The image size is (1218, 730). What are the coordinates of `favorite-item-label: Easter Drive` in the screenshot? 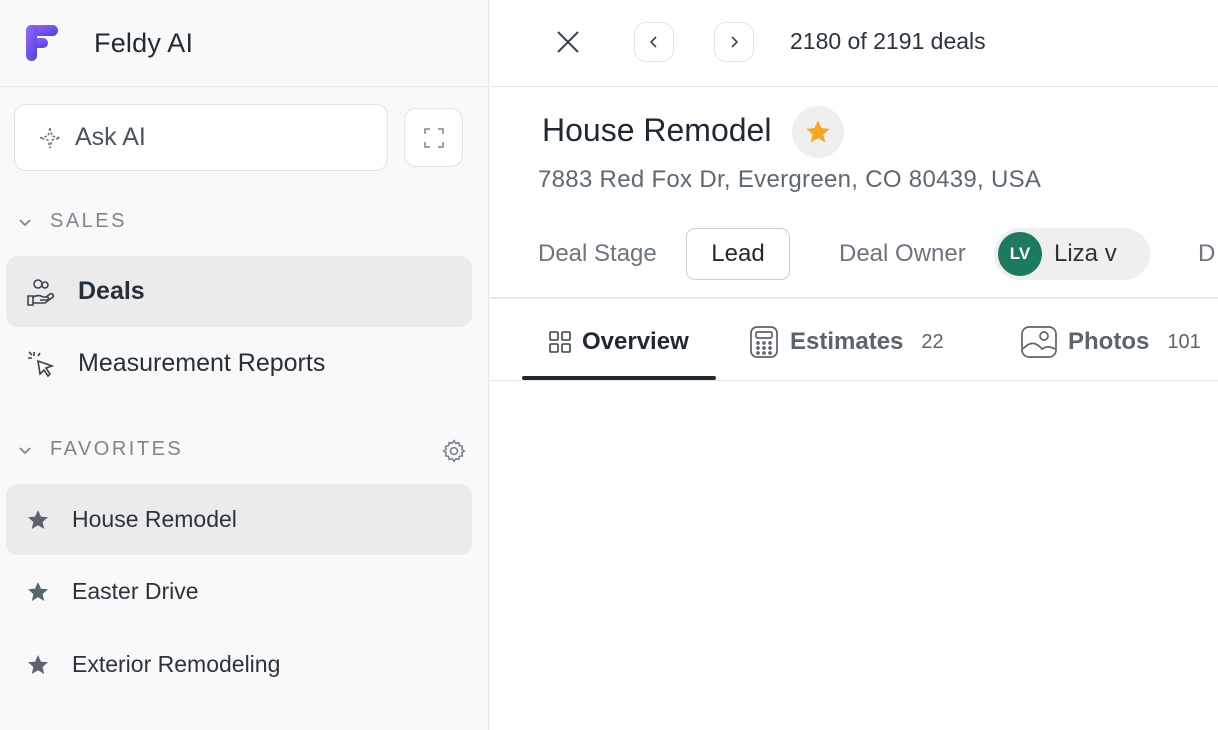 It's located at (135, 591).